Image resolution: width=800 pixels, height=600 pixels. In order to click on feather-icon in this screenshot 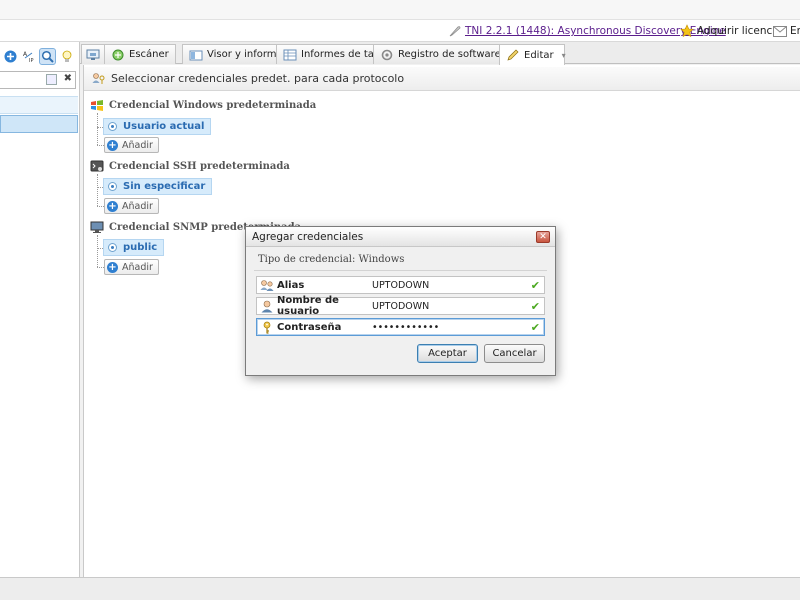, I will do `click(455, 31)`.